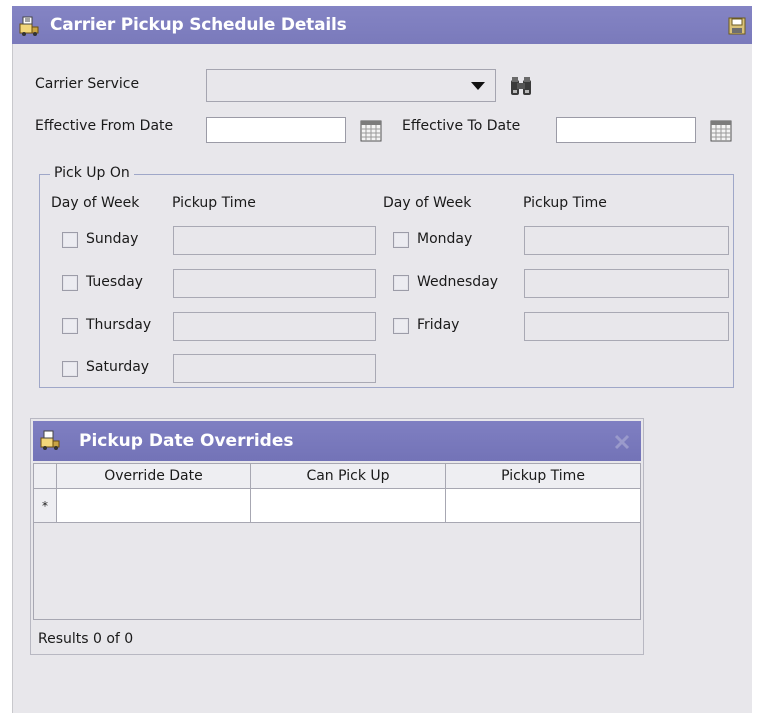  I want to click on new-row-marker: *, so click(45, 506).